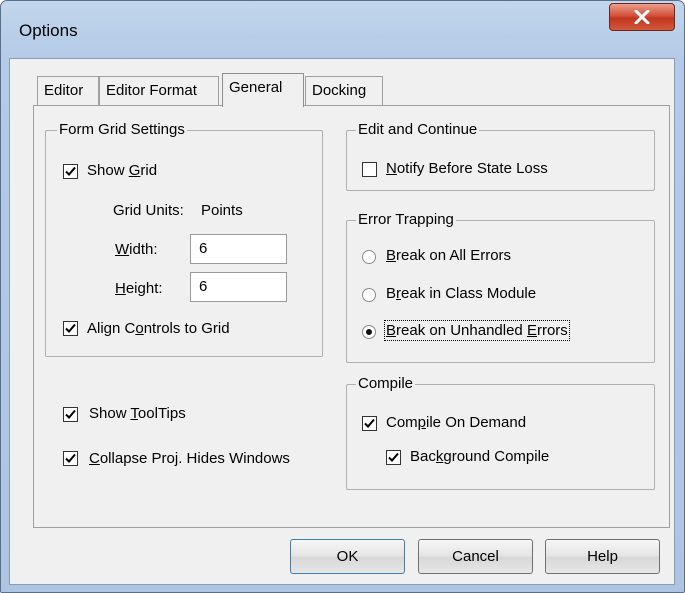  What do you see at coordinates (477, 330) in the screenshot?
I see `break-on-unhandled-errors-label: Break on Unhandled Errors` at bounding box center [477, 330].